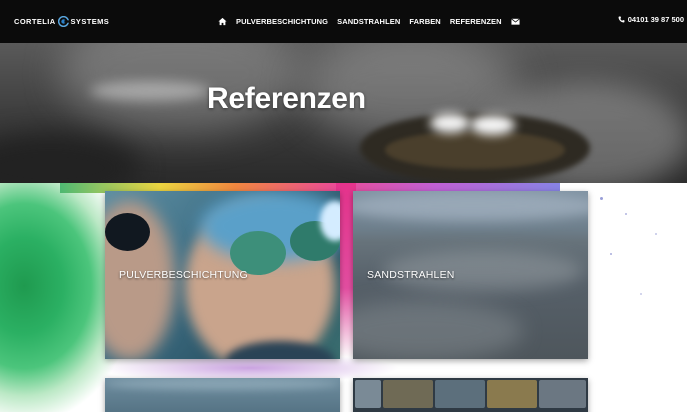 This screenshot has height=412, width=687. I want to click on logo-c-icon, so click(63, 21).